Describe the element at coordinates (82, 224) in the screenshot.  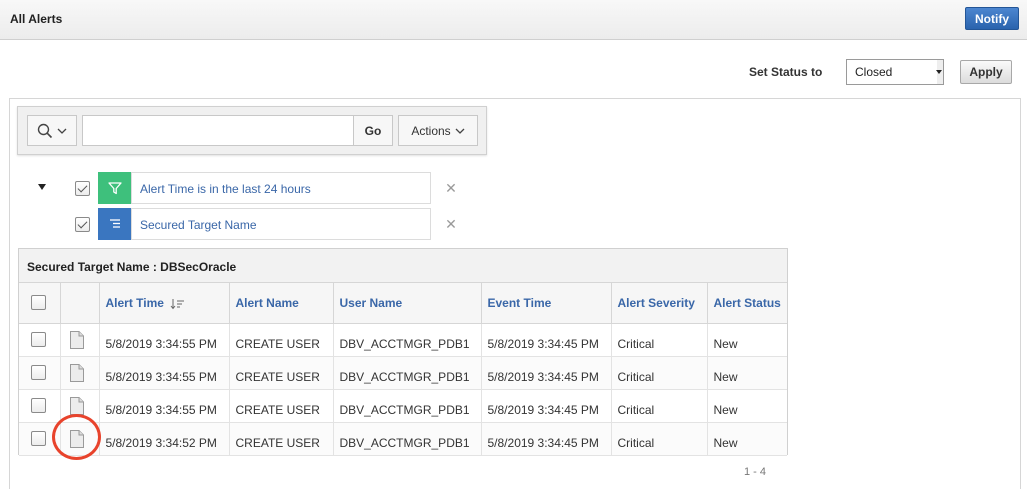
I see `control-break-enable-checkbox` at that location.